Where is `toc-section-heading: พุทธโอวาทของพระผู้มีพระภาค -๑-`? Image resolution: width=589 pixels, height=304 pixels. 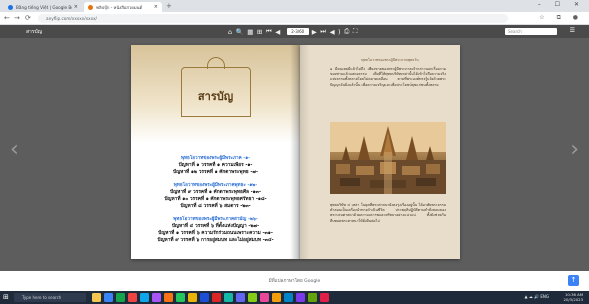
toc-section-heading: พุทธโอวาทของพระผู้มีพระภาค -๑- is located at coordinates (215, 158).